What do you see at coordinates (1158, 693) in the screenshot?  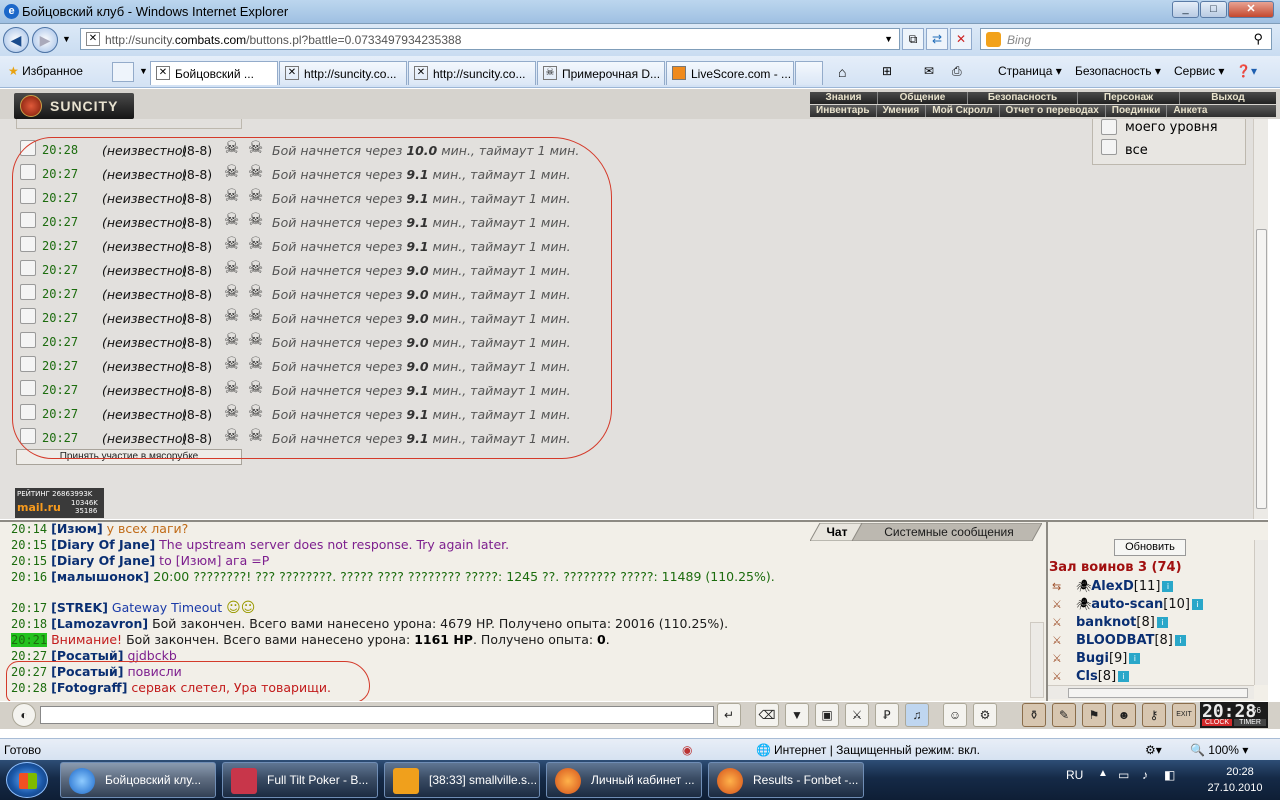 I see `hscroll-thumb` at bounding box center [1158, 693].